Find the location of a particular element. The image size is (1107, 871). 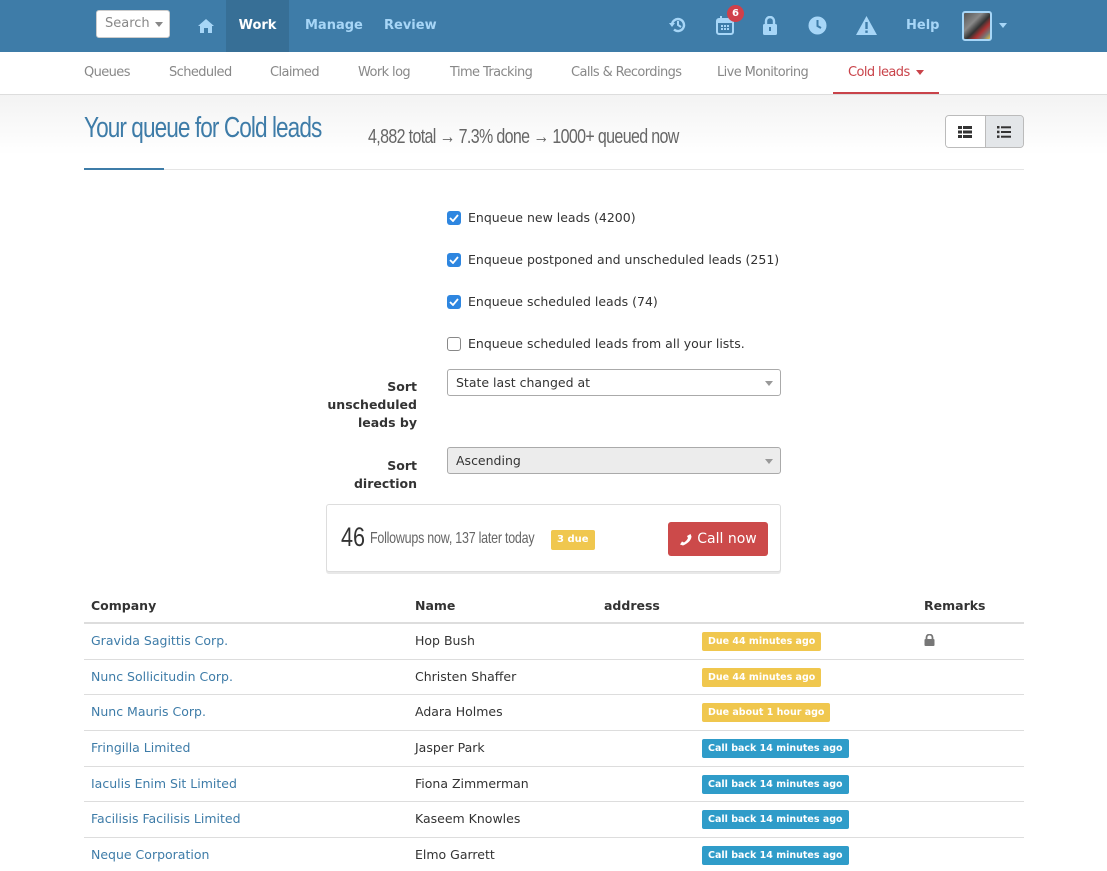

history-icon is located at coordinates (677, 25).